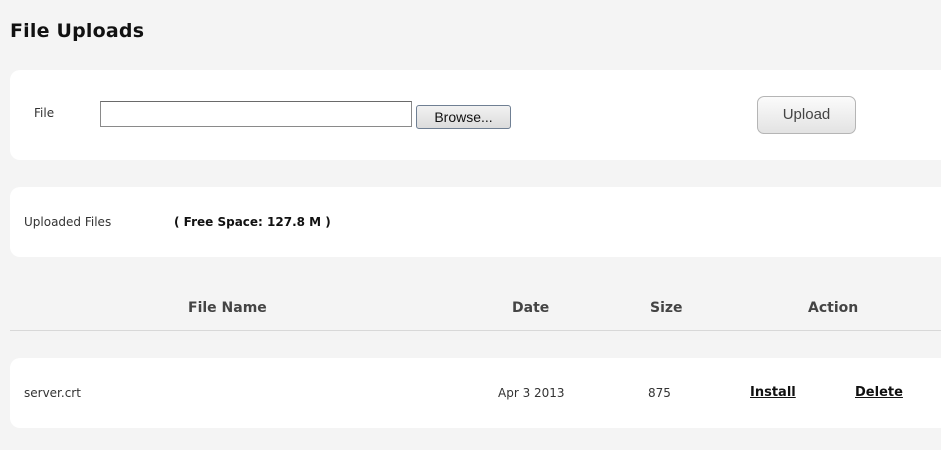 The image size is (941, 450). I want to click on upload-button: Upload, so click(806, 115).